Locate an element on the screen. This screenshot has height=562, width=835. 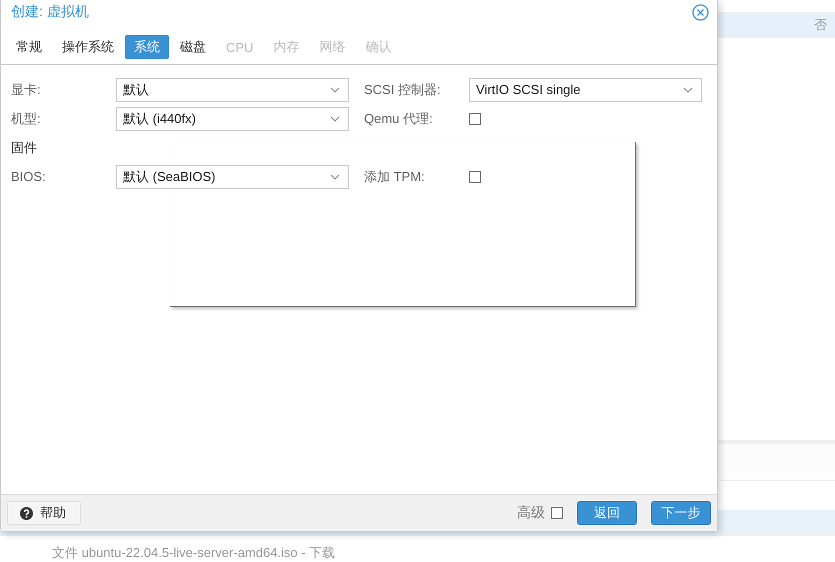
field-label: 机型: is located at coordinates (26, 119).